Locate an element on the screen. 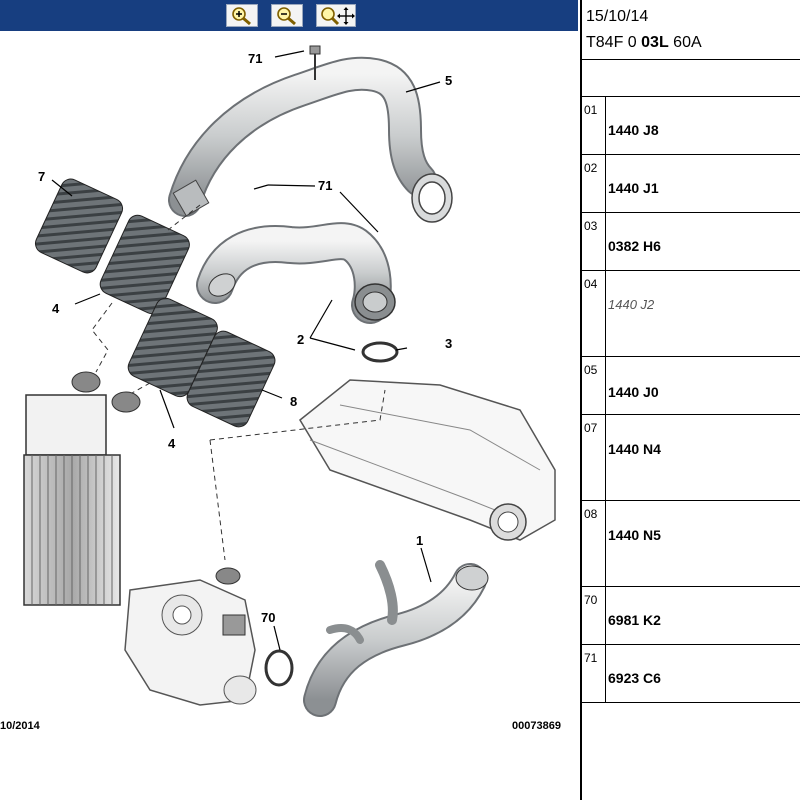 The image size is (800, 800). diagram-toolbar is located at coordinates (289, 15).